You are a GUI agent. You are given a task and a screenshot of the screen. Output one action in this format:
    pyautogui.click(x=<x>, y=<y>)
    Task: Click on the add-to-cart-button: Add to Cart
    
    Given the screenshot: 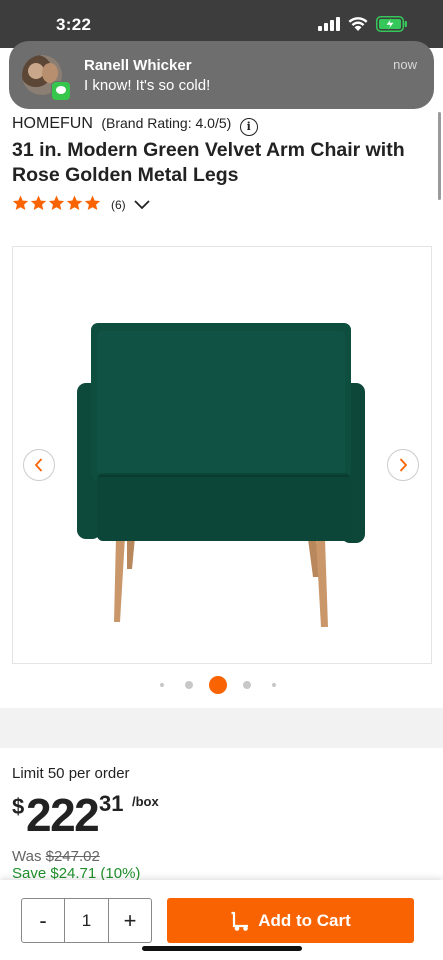 What is the action you would take?
    pyautogui.click(x=290, y=920)
    